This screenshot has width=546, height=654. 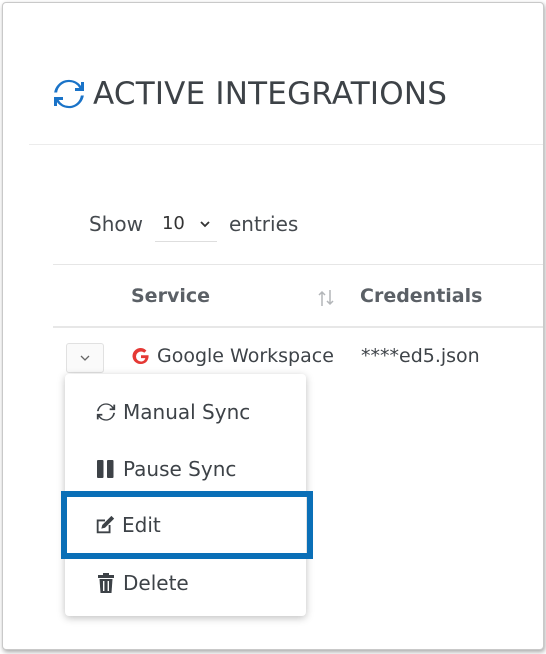 I want to click on row-expand-button, so click(x=85, y=358).